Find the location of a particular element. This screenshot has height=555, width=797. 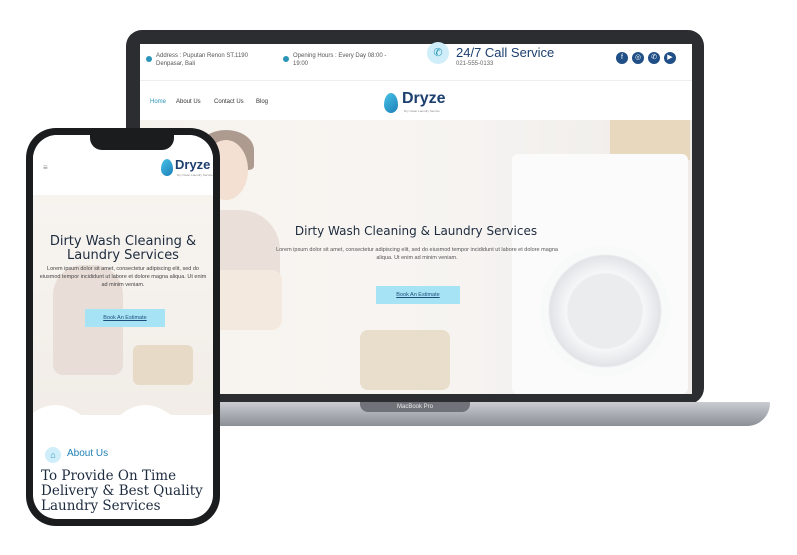

call-service-title: 24/7 Call Service is located at coordinates (505, 52).